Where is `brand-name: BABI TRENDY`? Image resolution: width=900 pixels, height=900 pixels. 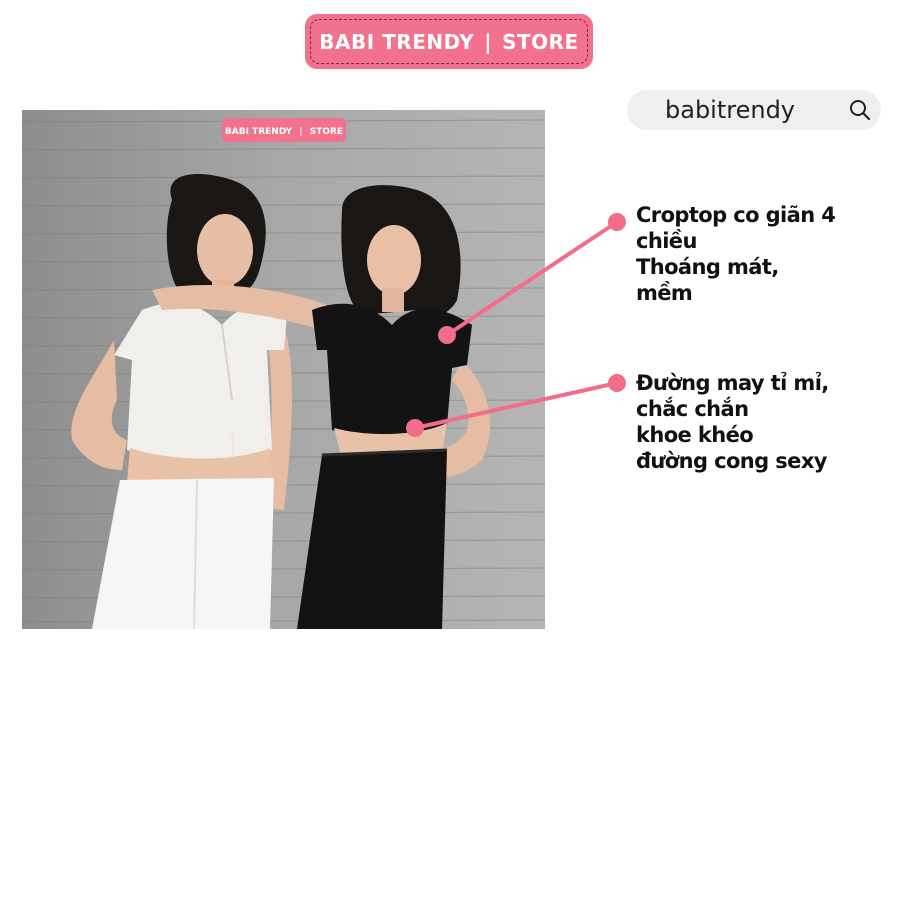 brand-name: BABI TRENDY is located at coordinates (397, 41).